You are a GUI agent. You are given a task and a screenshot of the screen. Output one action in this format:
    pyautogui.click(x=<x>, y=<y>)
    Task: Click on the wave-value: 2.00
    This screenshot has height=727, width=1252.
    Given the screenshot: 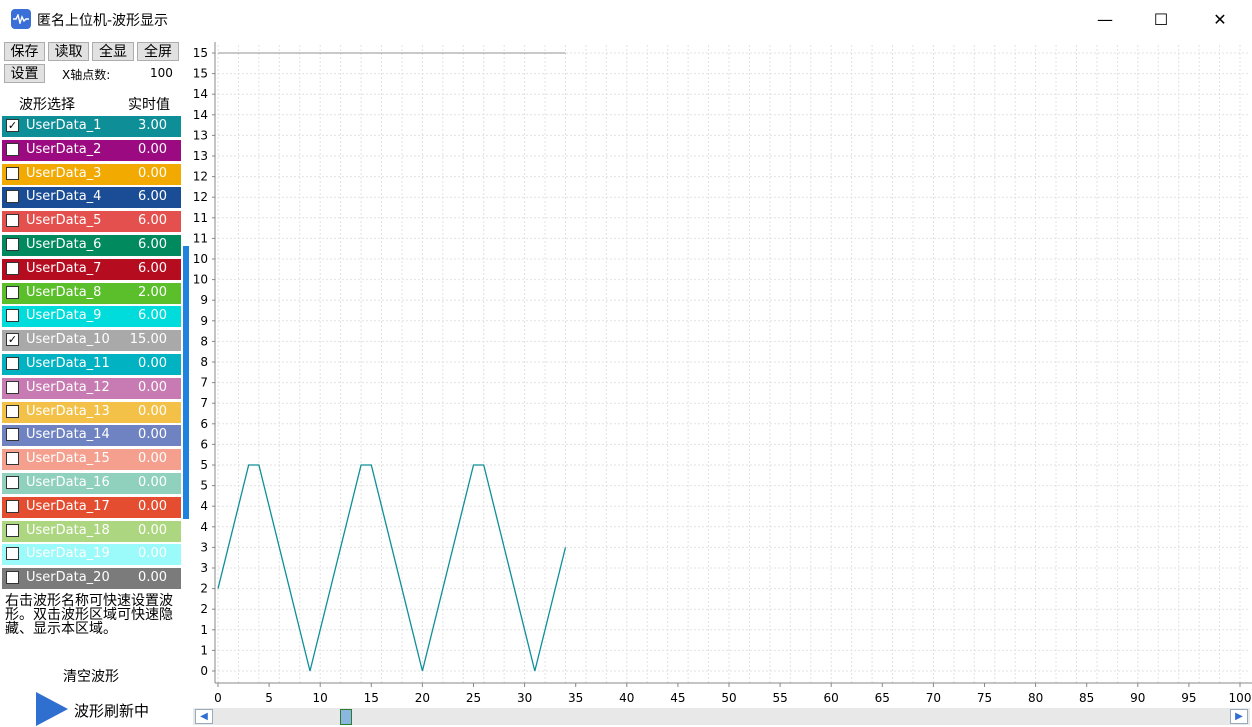 What is the action you would take?
    pyautogui.click(x=152, y=292)
    